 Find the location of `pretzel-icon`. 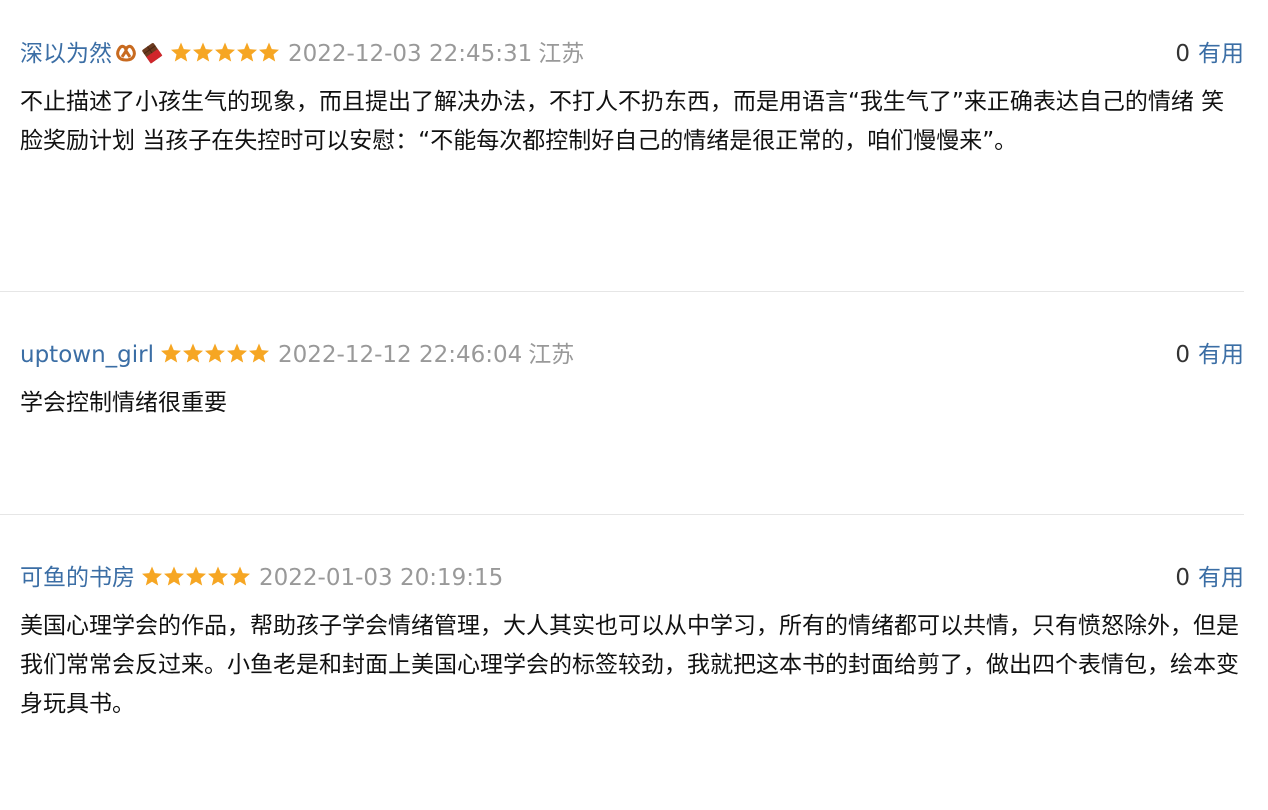

pretzel-icon is located at coordinates (126, 57).